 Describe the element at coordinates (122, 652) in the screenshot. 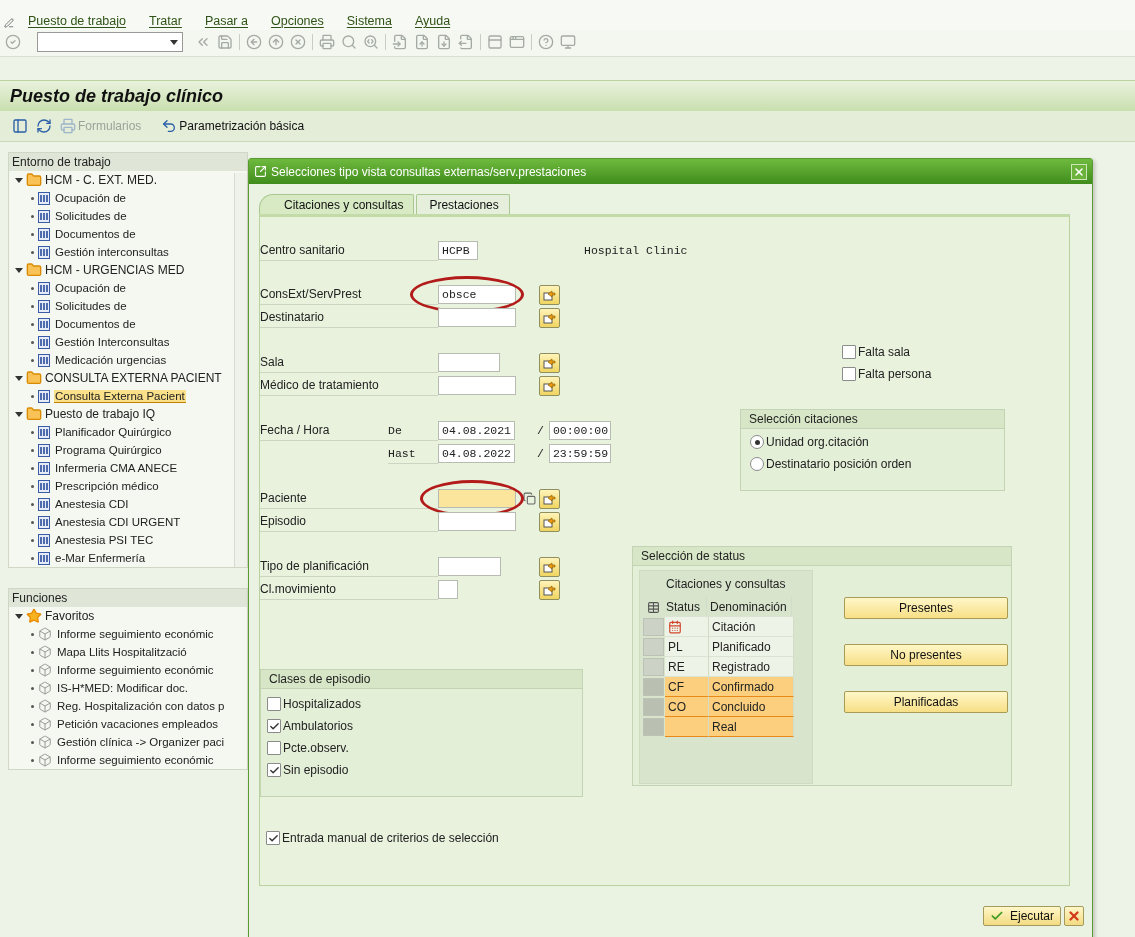

I see `tree-item: Mapa Llits Hospitalització` at that location.